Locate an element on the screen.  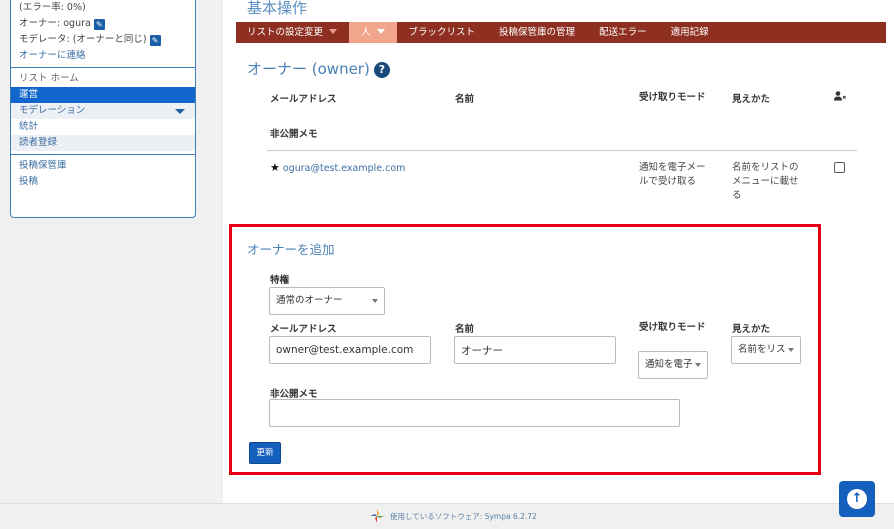
user-remove-icon is located at coordinates (840, 97).